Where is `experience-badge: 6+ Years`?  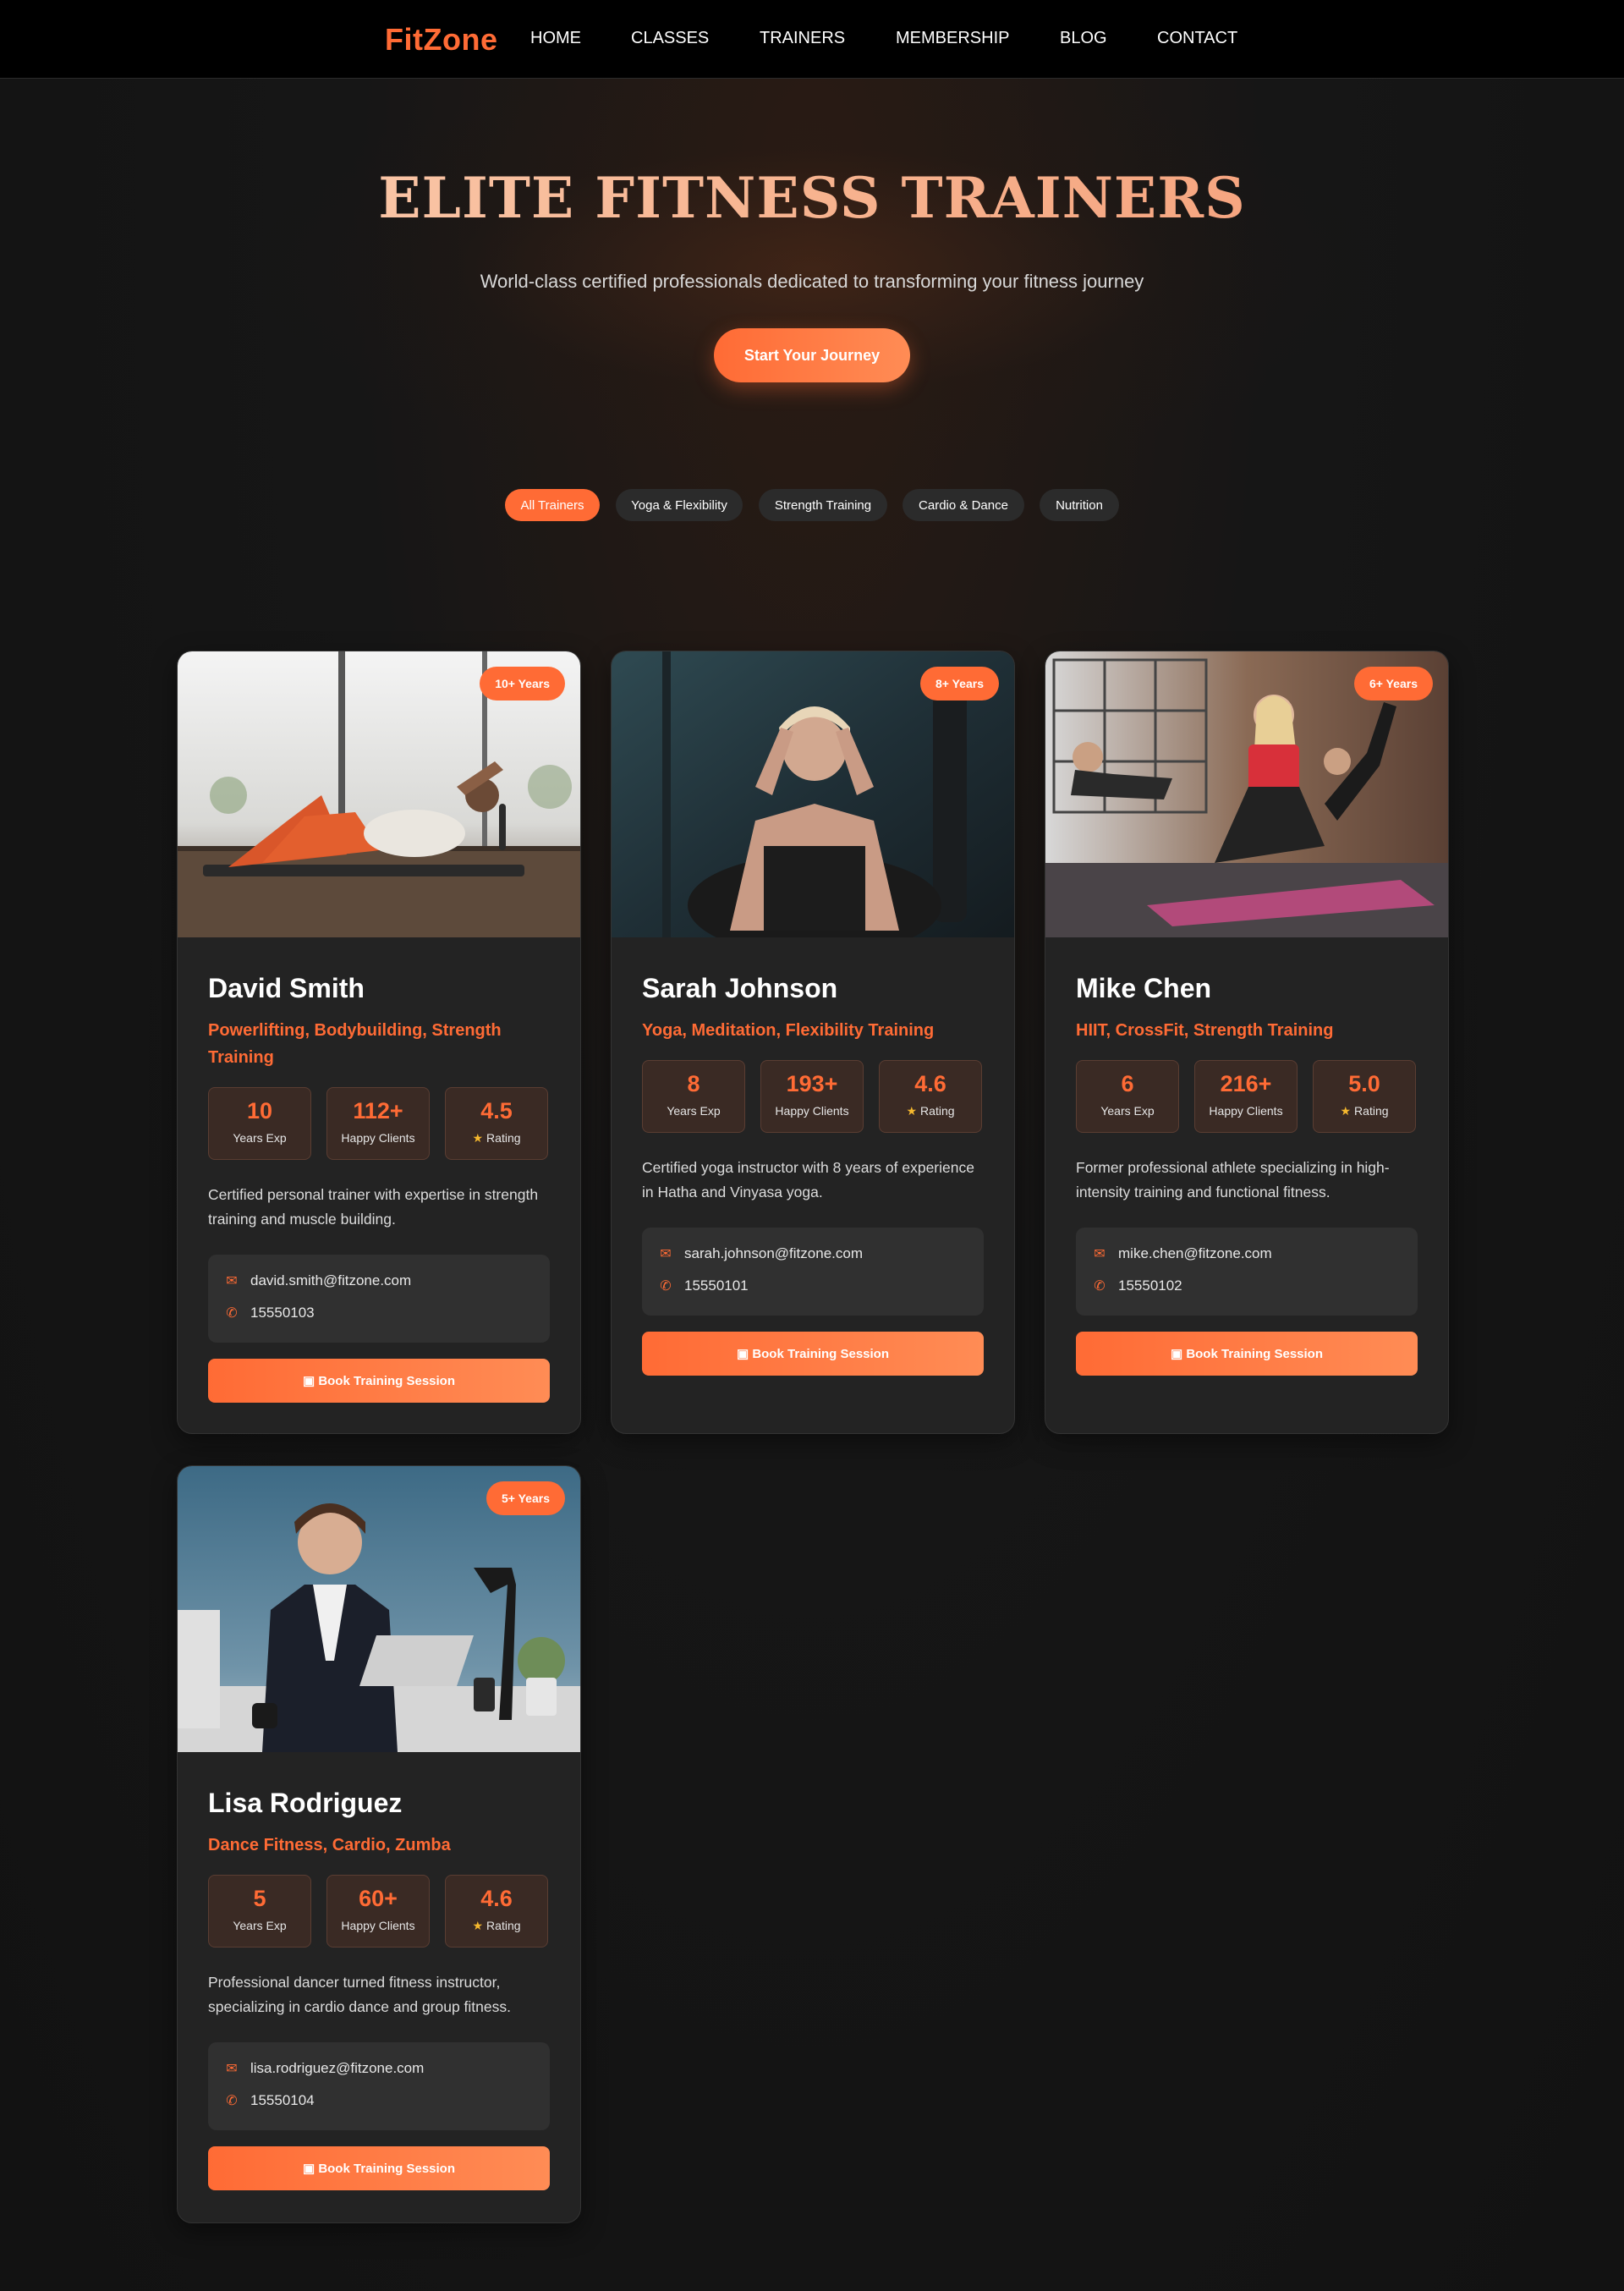 experience-badge: 6+ Years is located at coordinates (1393, 684).